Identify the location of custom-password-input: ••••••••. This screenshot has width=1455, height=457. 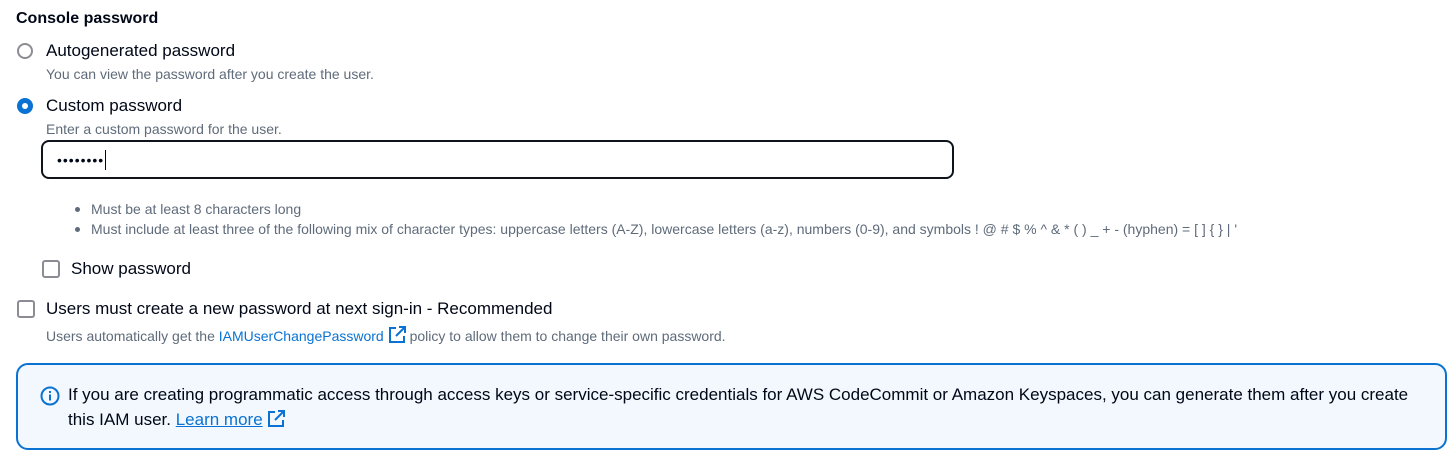
(497, 159).